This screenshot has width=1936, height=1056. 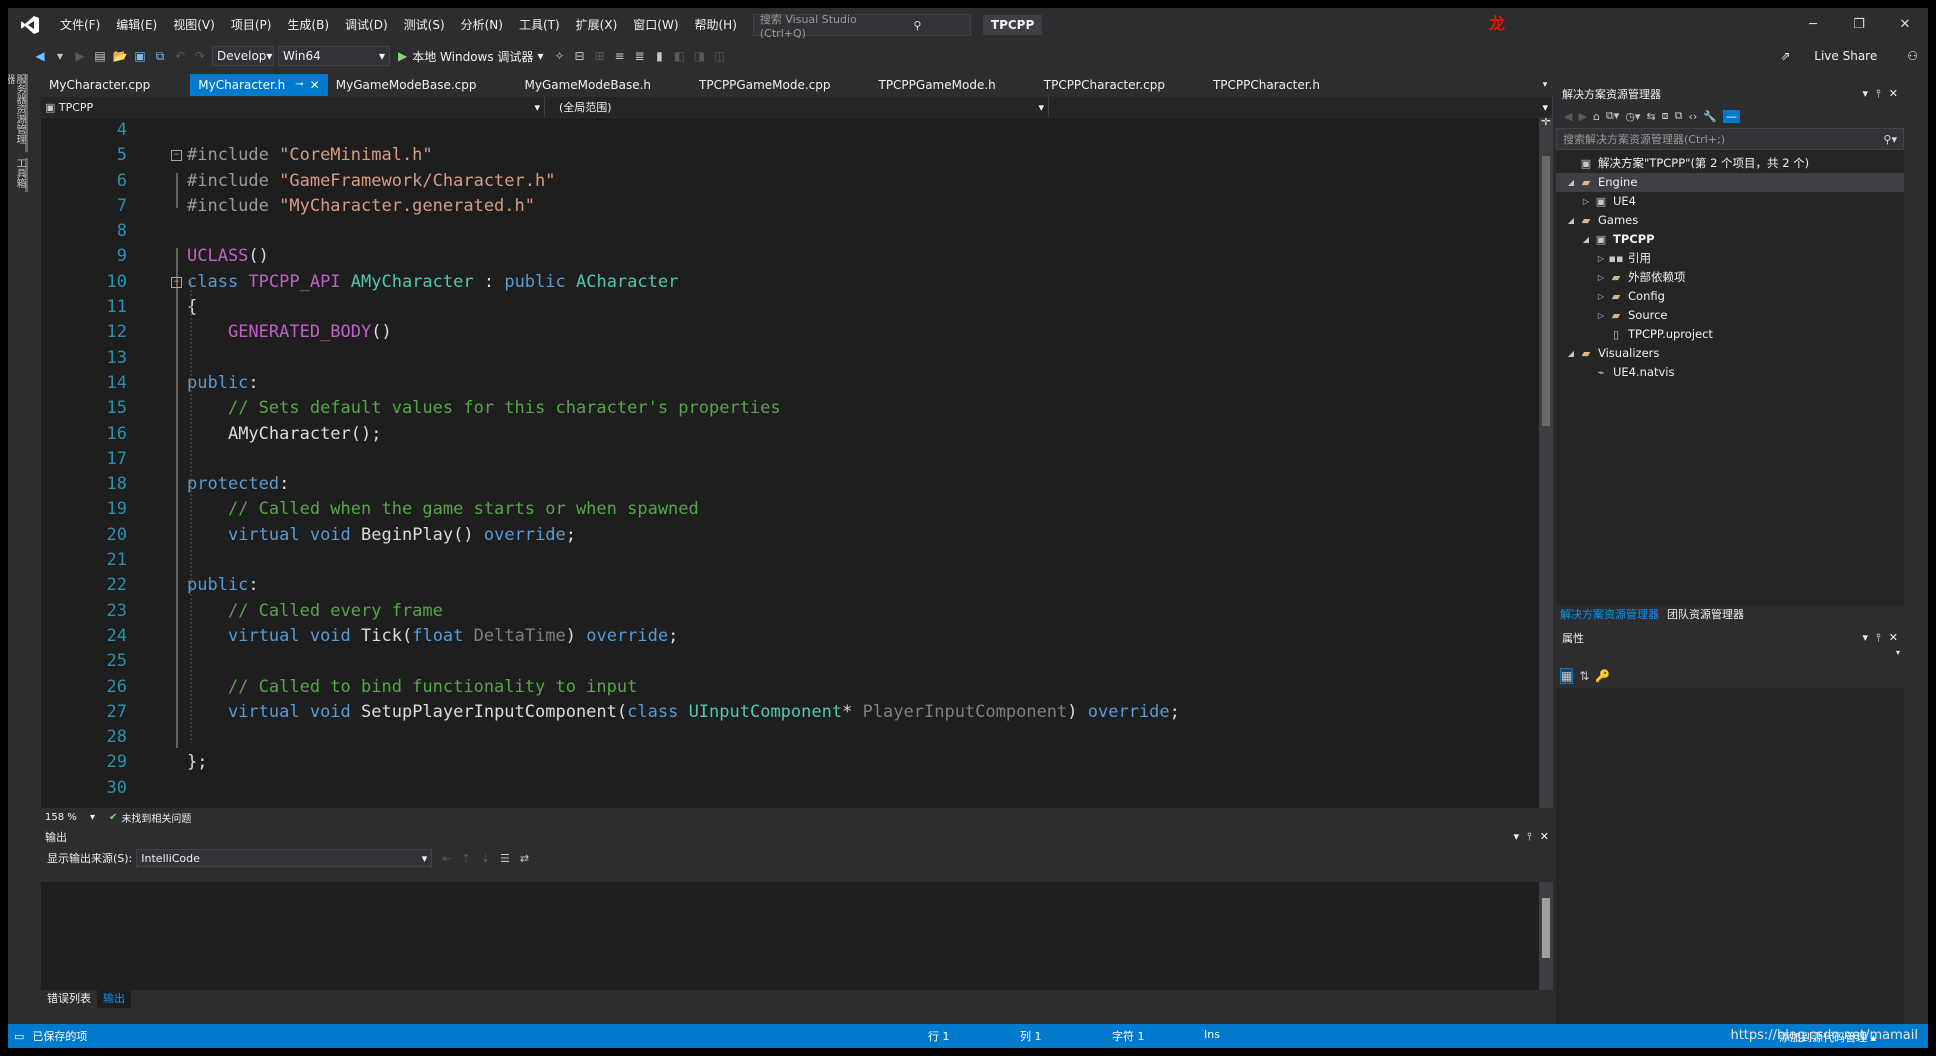 I want to click on search-icon: ⚲, so click(x=917, y=25).